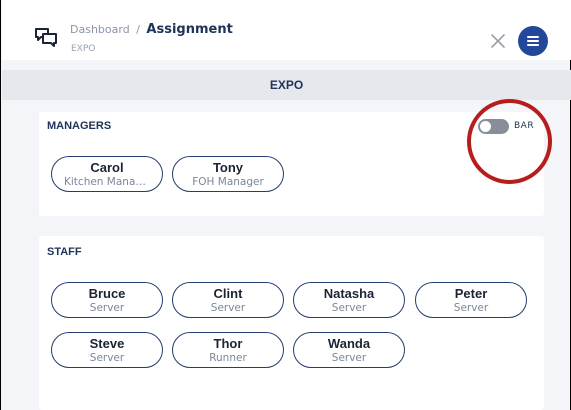  Describe the element at coordinates (228, 167) in the screenshot. I see `person-name: Tony` at that location.